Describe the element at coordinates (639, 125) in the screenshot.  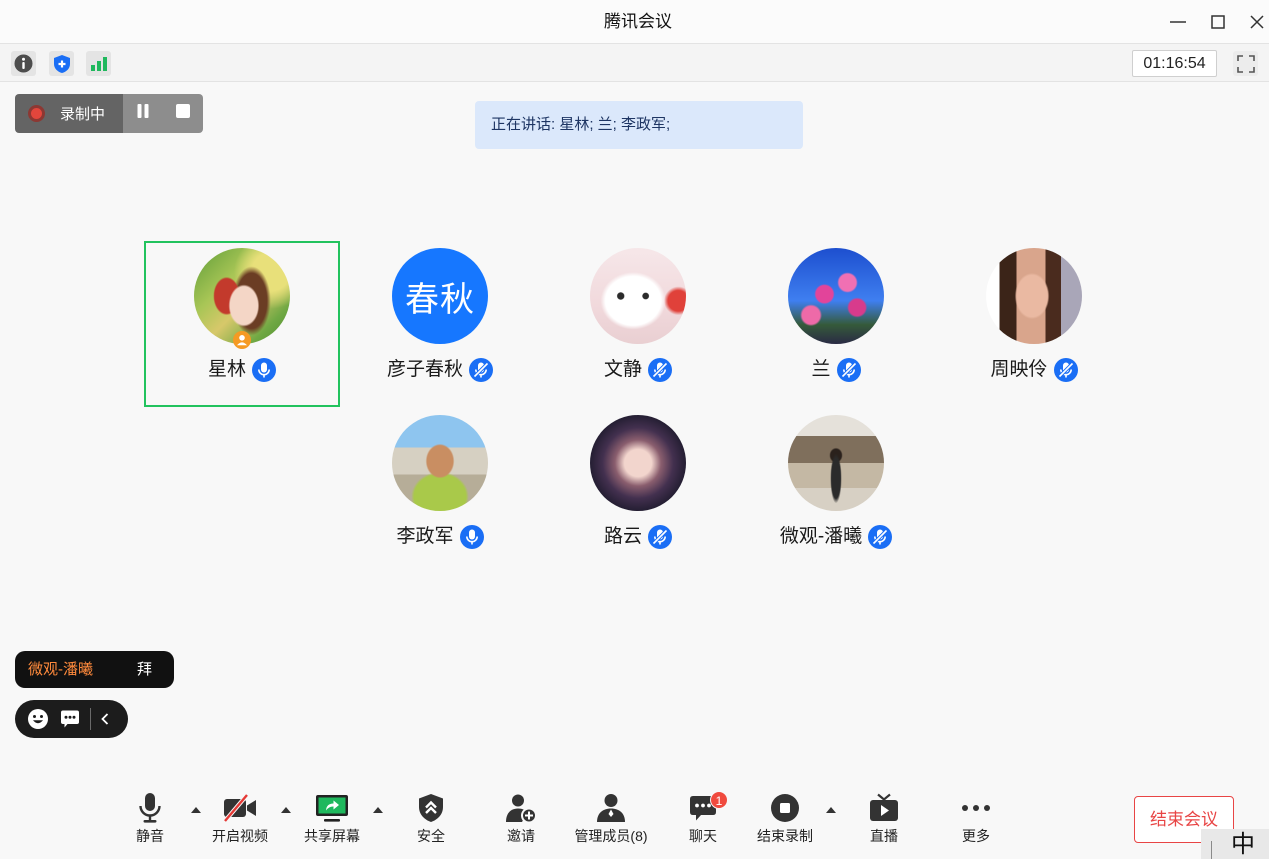
I see `speaking-banner: 正在讲话: 星林; 兰; 李政军;` at that location.